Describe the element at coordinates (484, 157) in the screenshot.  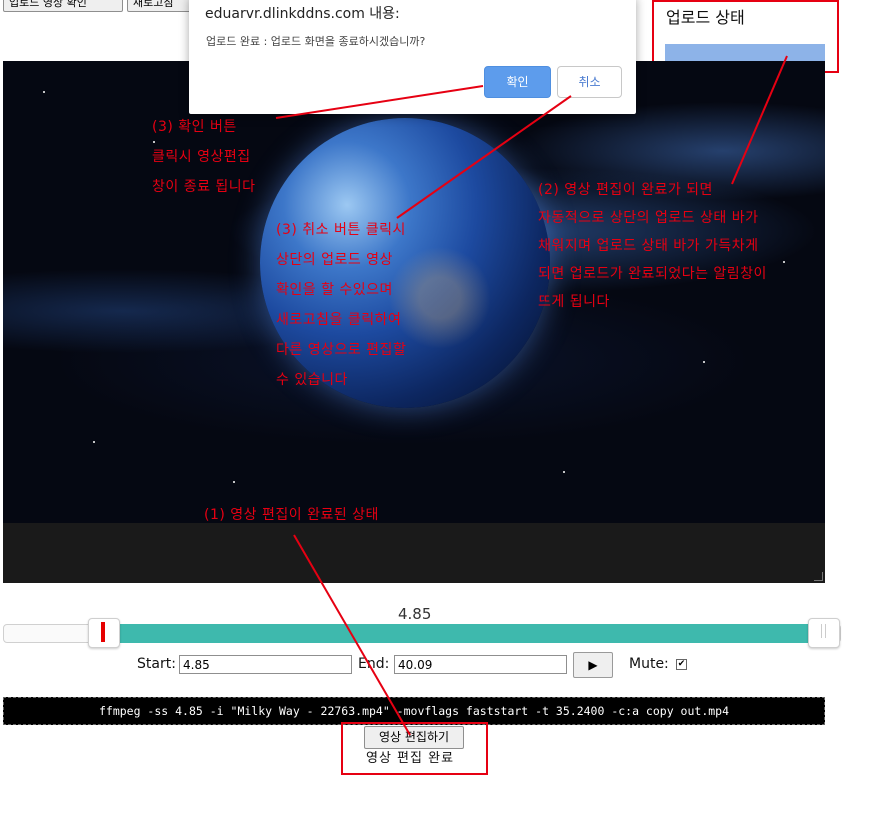
I see `arrow-cancel` at that location.